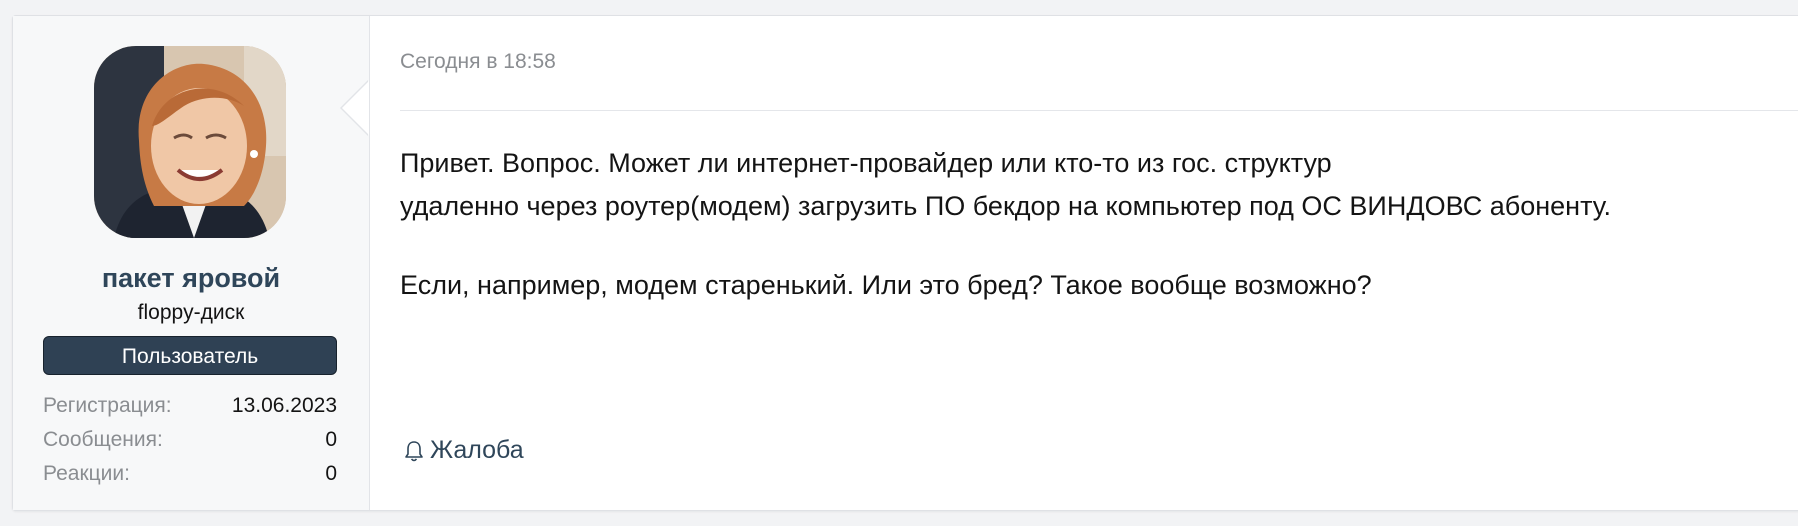 The width and height of the screenshot is (1798, 526). What do you see at coordinates (355, 108) in the screenshot?
I see `message-arrow-inner` at bounding box center [355, 108].